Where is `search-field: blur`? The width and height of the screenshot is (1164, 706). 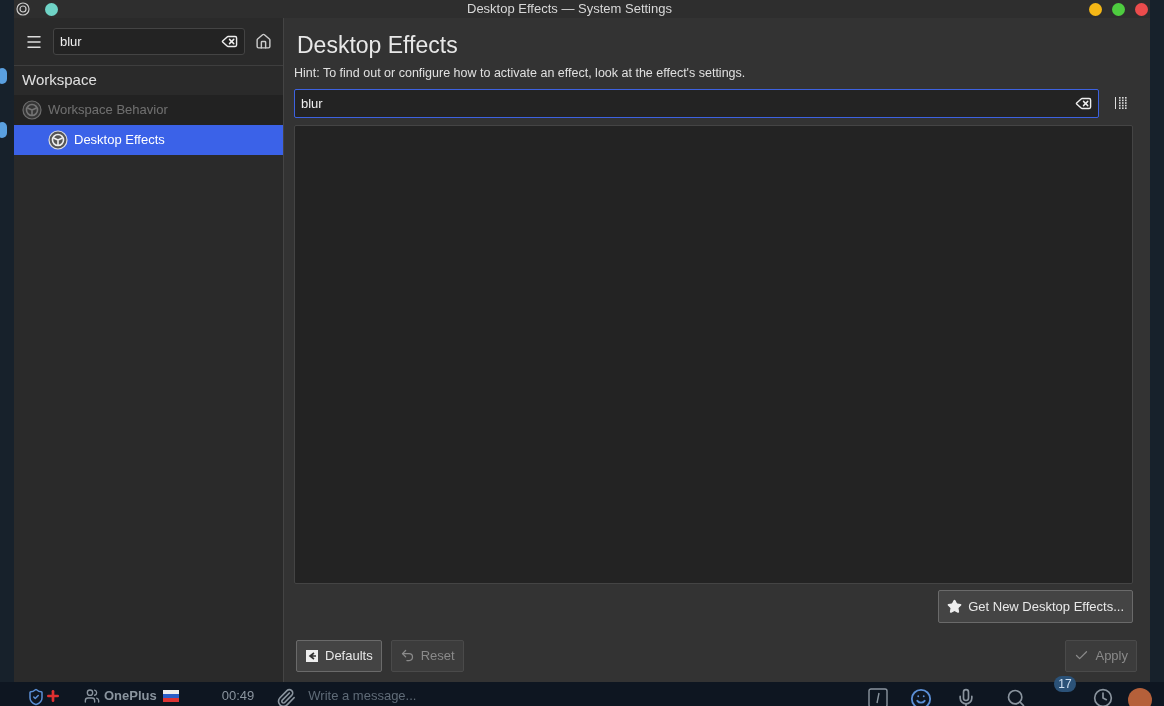
search-field: blur is located at coordinates (149, 41).